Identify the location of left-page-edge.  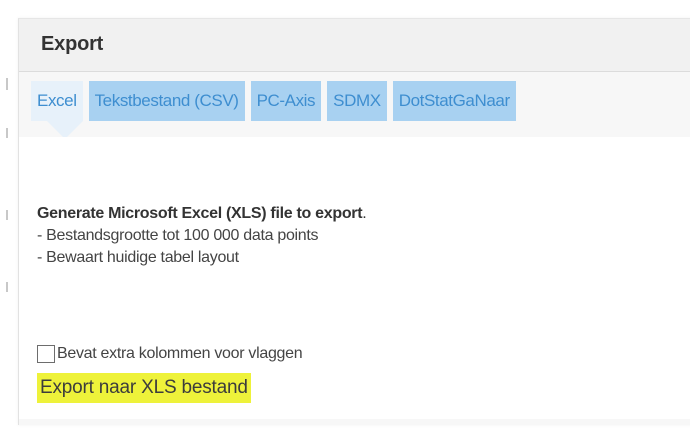
(6, 217).